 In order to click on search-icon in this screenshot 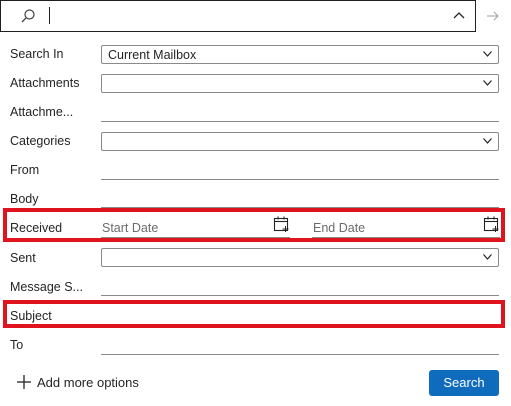, I will do `click(28, 16)`.